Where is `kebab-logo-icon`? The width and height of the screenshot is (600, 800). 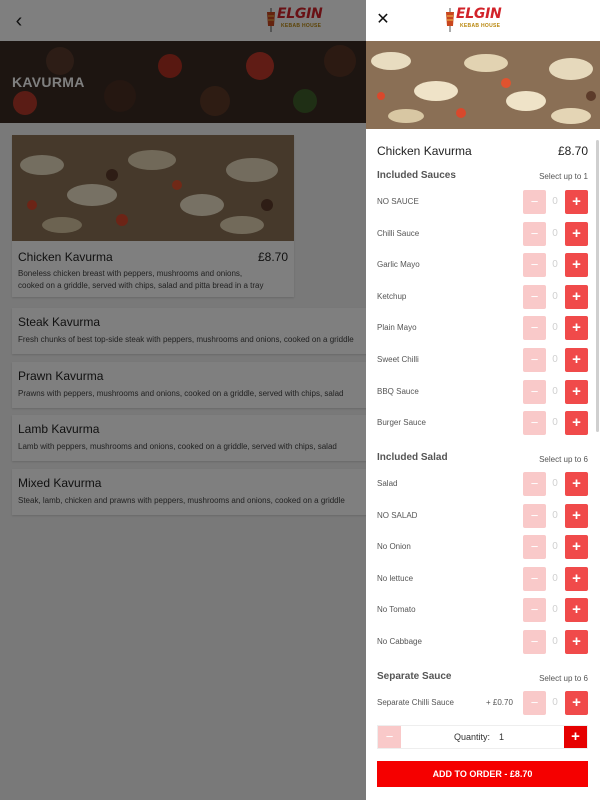
kebab-logo-icon is located at coordinates (450, 20).